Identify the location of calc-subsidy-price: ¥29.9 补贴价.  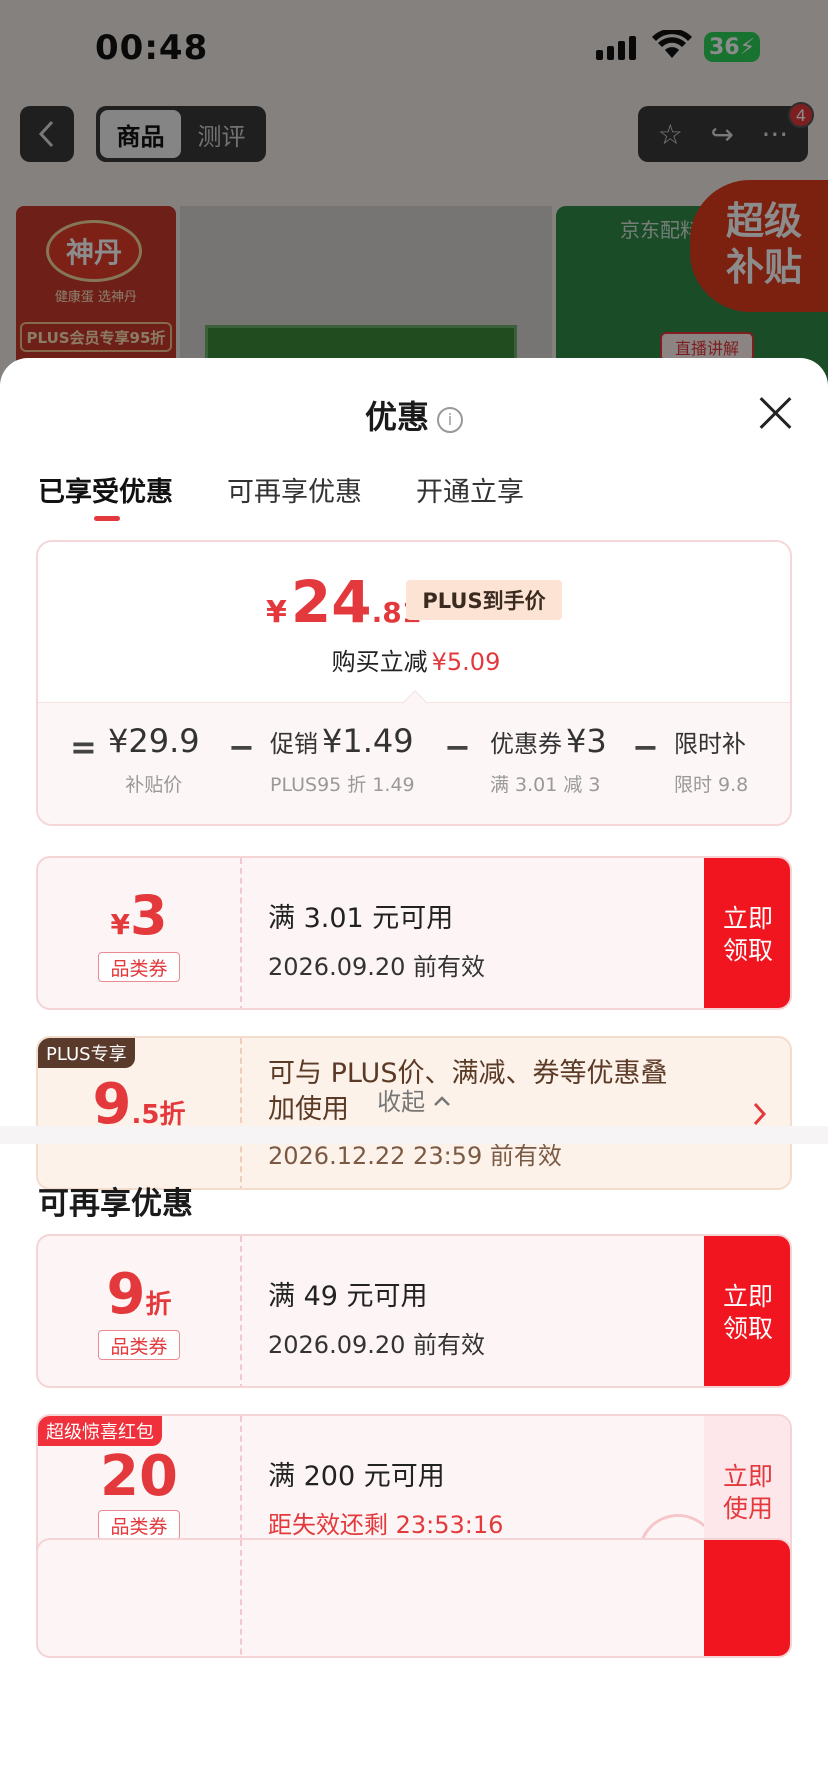
(154, 759).